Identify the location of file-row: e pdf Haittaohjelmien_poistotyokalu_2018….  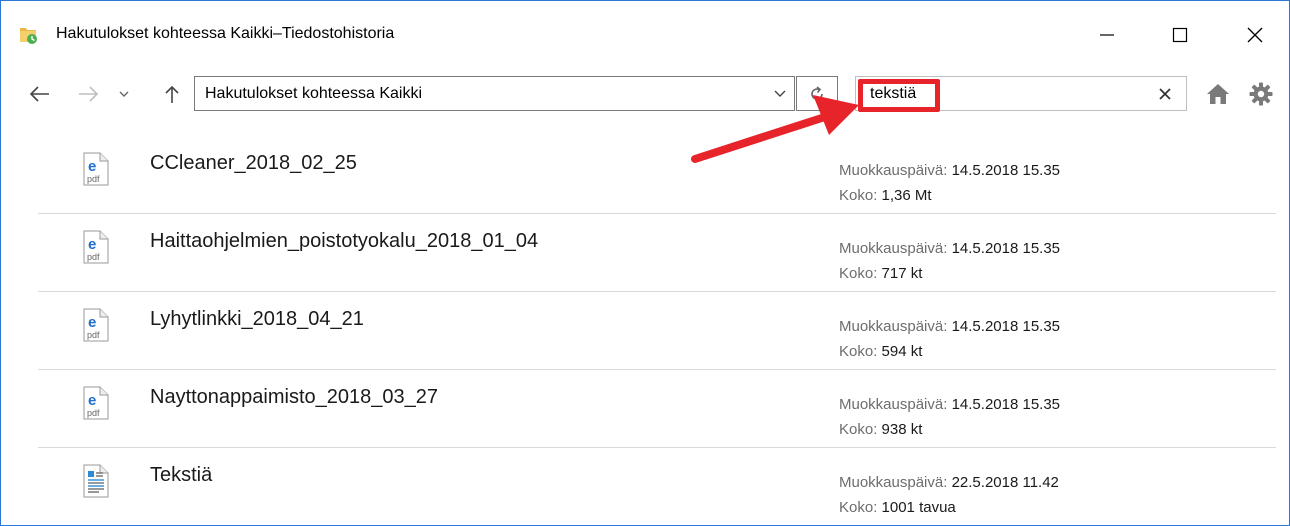
(657, 253).